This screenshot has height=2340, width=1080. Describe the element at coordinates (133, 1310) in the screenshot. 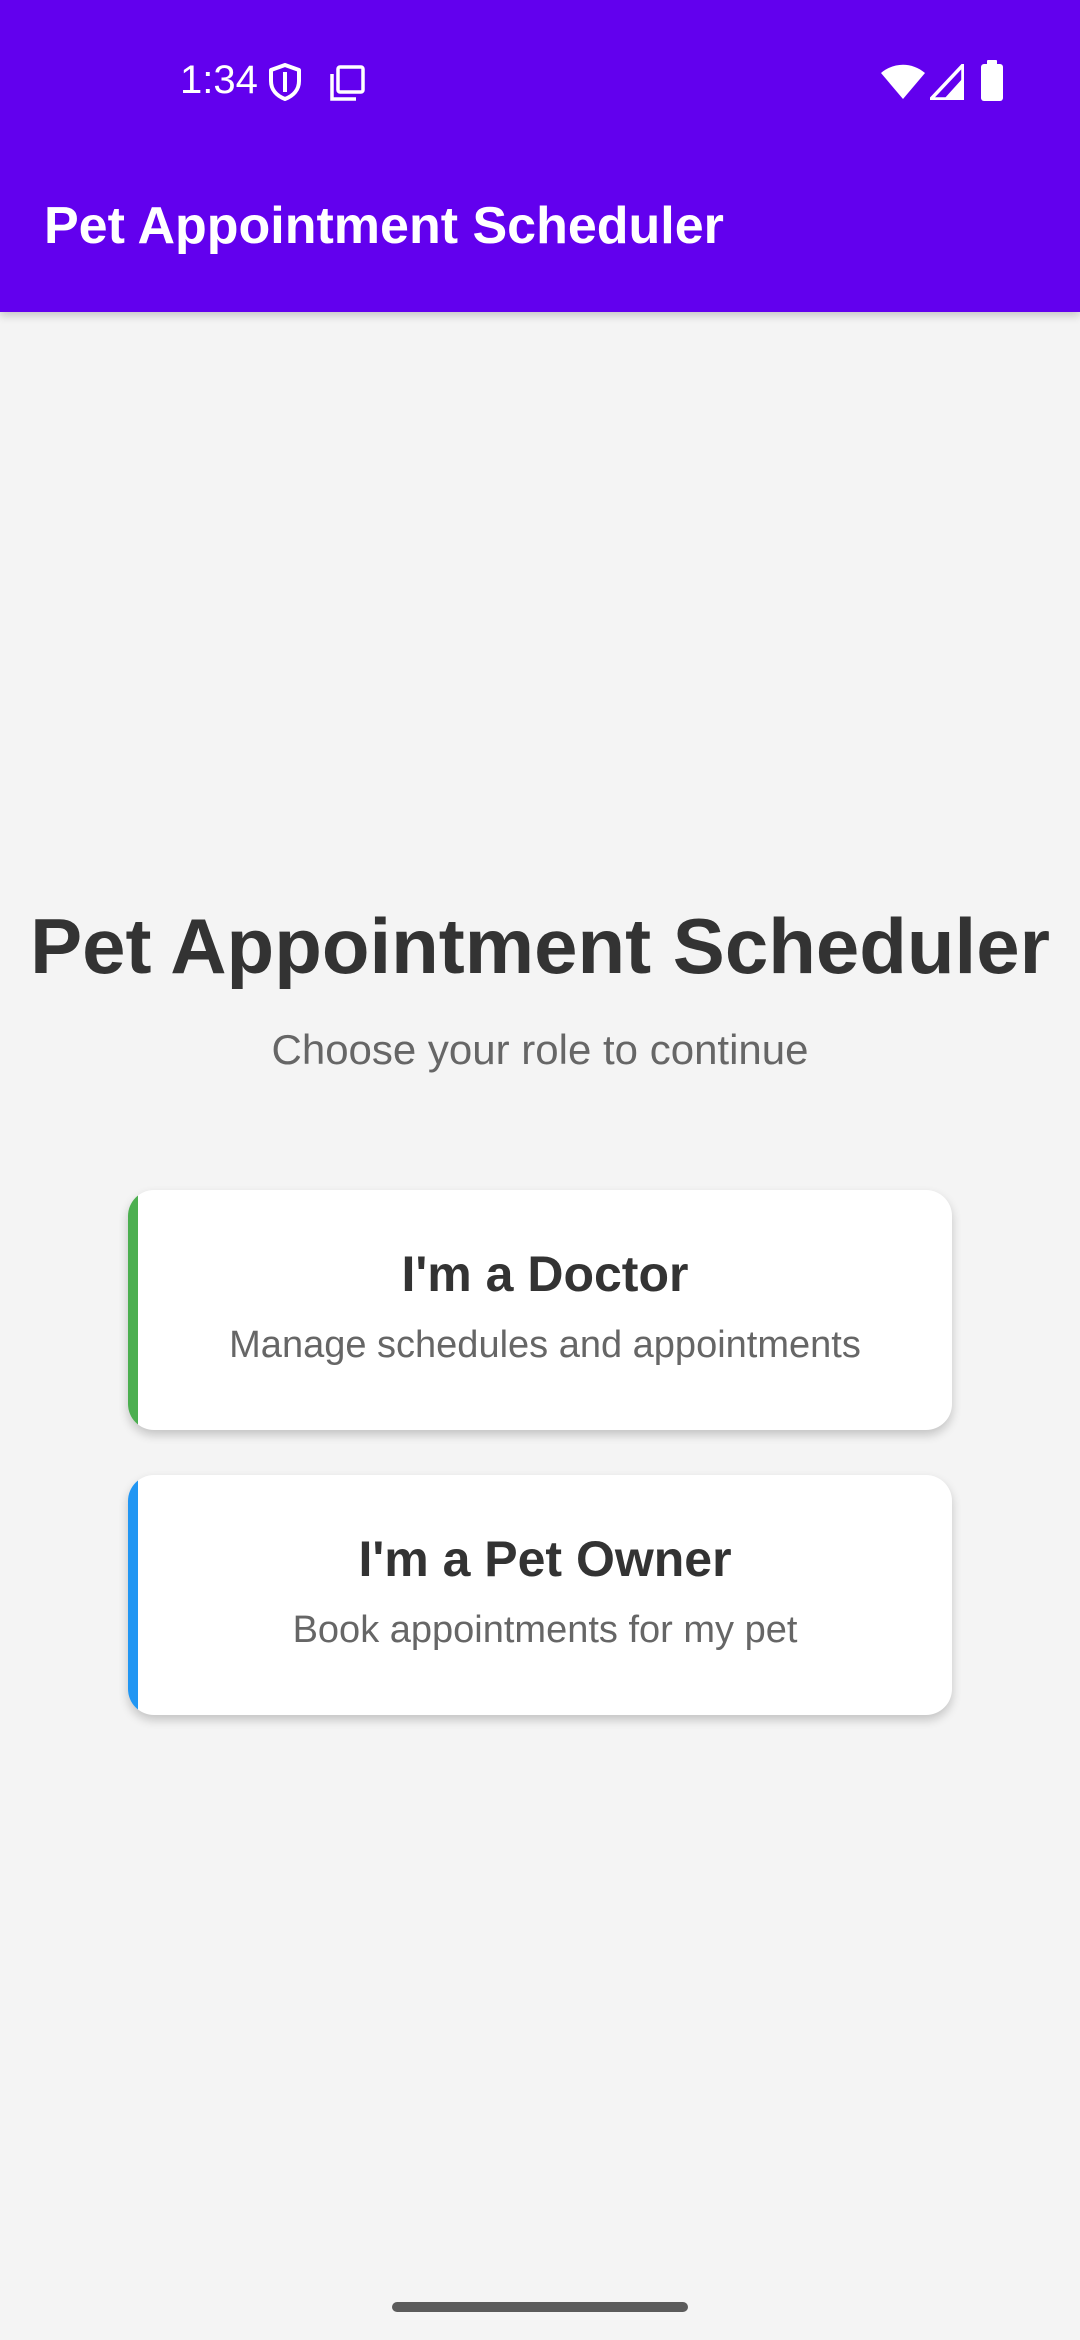

I see `doctor-card-accent` at that location.